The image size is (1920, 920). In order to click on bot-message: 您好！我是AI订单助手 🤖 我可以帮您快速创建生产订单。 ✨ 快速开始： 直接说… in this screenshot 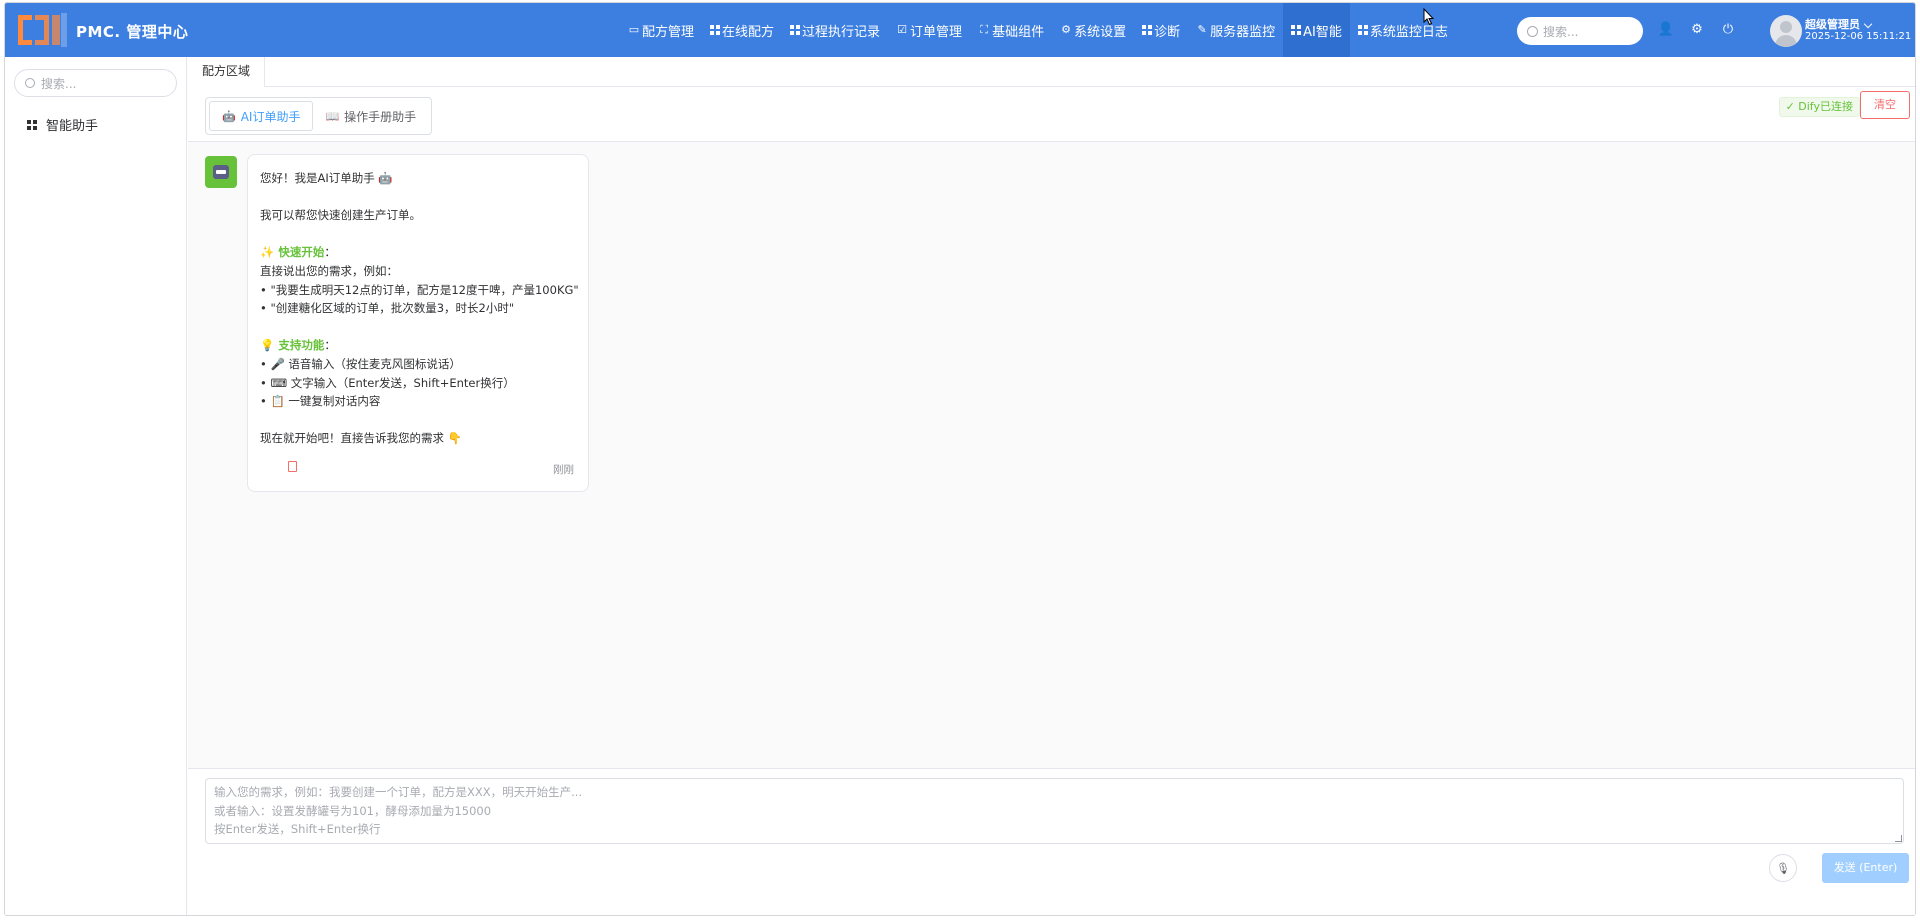, I will do `click(418, 323)`.